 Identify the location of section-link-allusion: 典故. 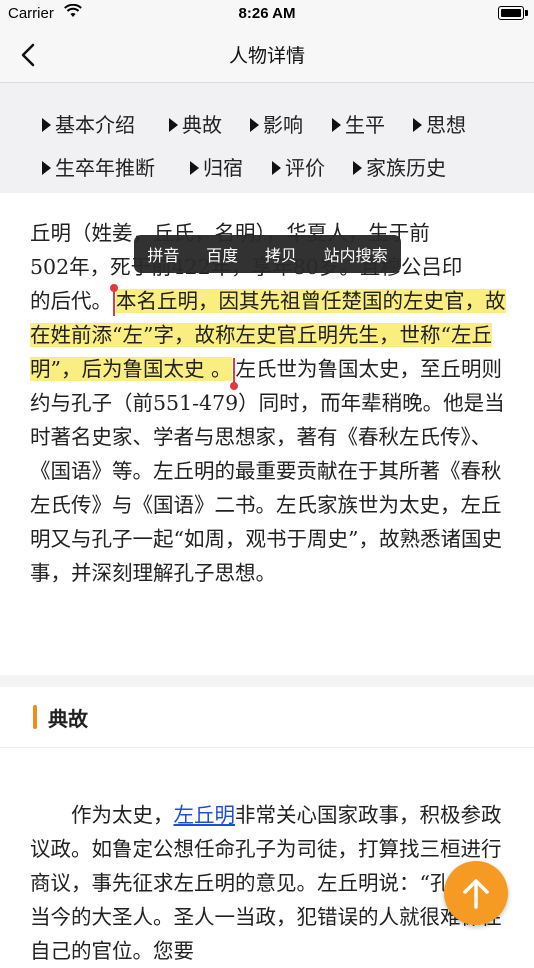
(195, 123).